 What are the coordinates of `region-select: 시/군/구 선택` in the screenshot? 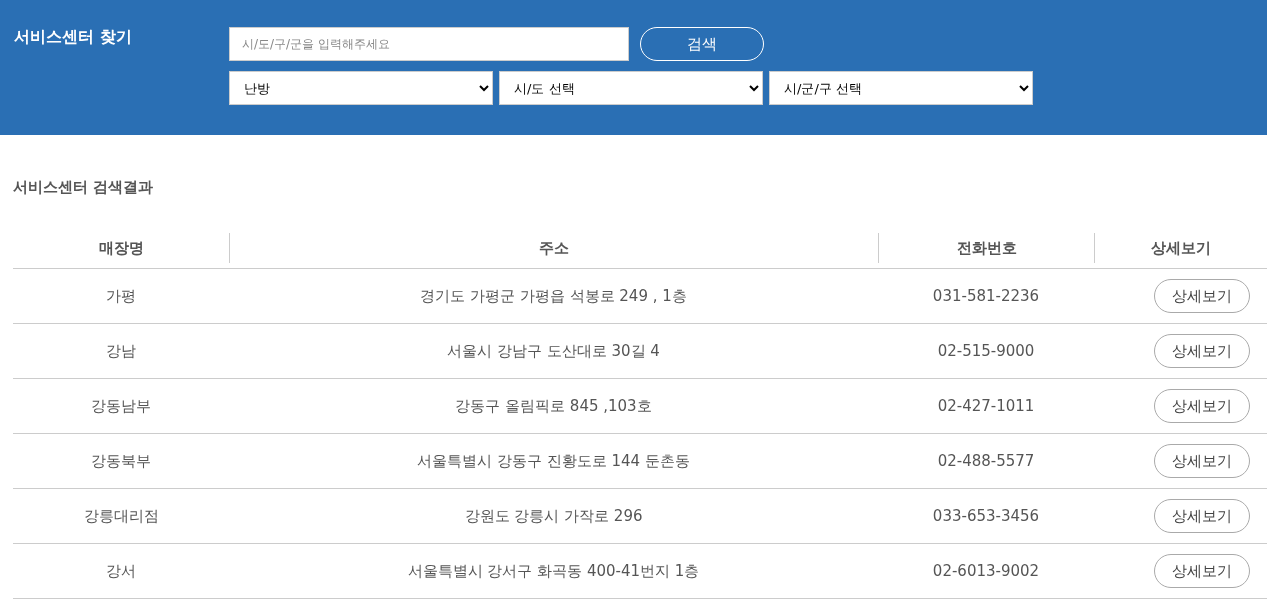 It's located at (901, 88).